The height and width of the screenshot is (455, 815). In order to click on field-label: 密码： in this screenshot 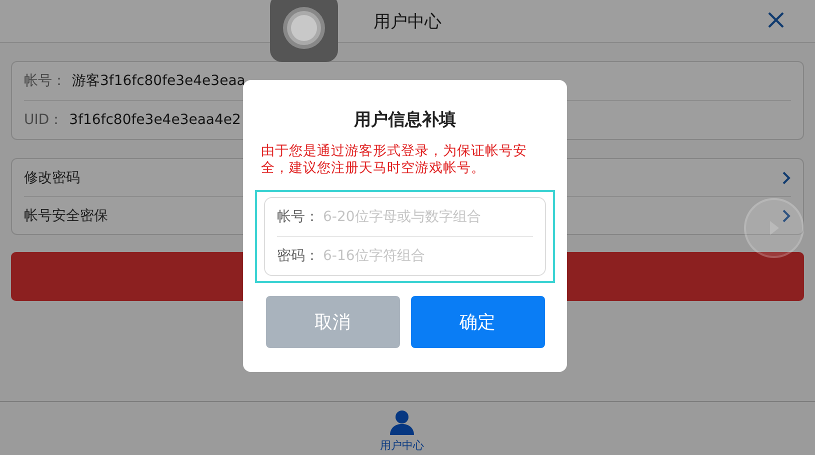, I will do `click(298, 256)`.